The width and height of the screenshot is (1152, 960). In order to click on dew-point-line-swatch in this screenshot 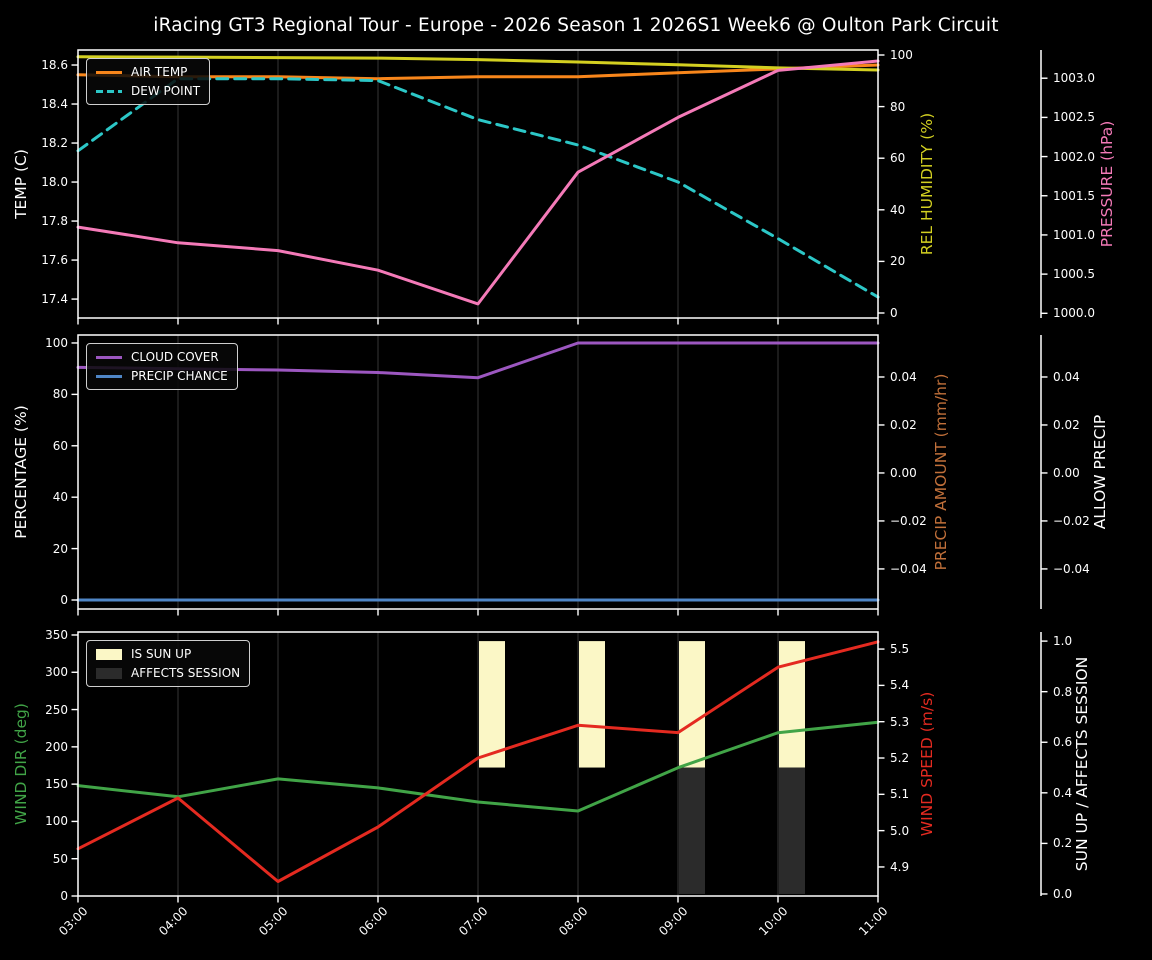, I will do `click(109, 91)`.